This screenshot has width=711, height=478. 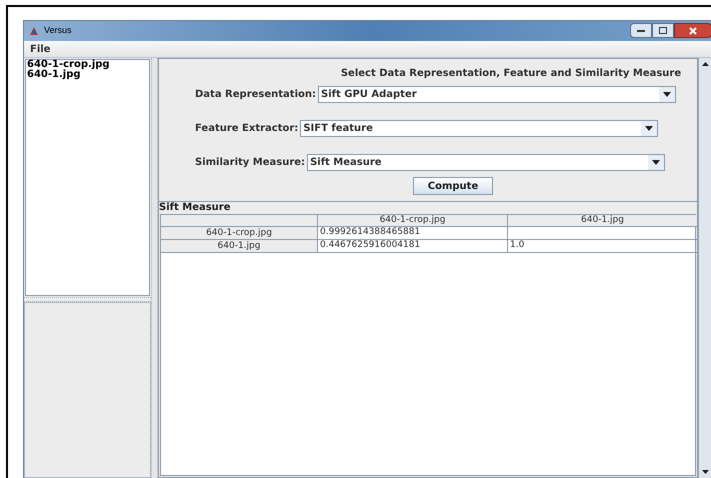 What do you see at coordinates (255, 95) in the screenshot?
I see `field-label: Data Representation:` at bounding box center [255, 95].